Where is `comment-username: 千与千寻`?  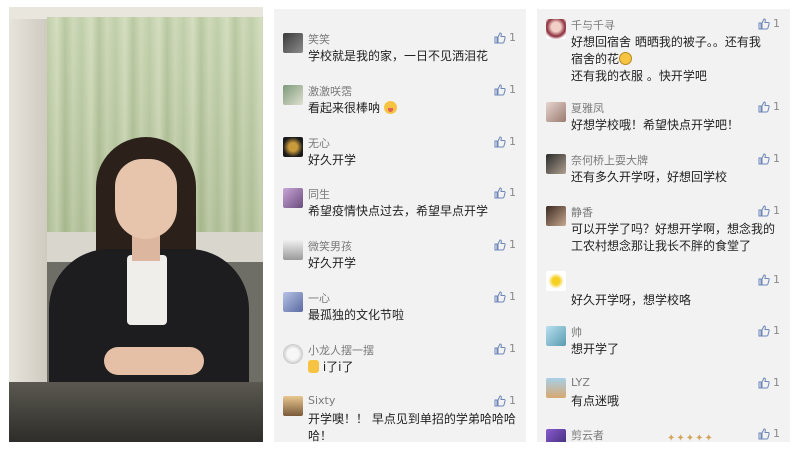
comment-username: 千与千寻 is located at coordinates (593, 25).